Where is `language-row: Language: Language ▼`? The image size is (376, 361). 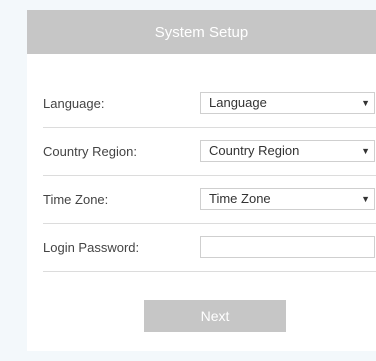
language-row: Language: Language ▼ is located at coordinates (209, 104).